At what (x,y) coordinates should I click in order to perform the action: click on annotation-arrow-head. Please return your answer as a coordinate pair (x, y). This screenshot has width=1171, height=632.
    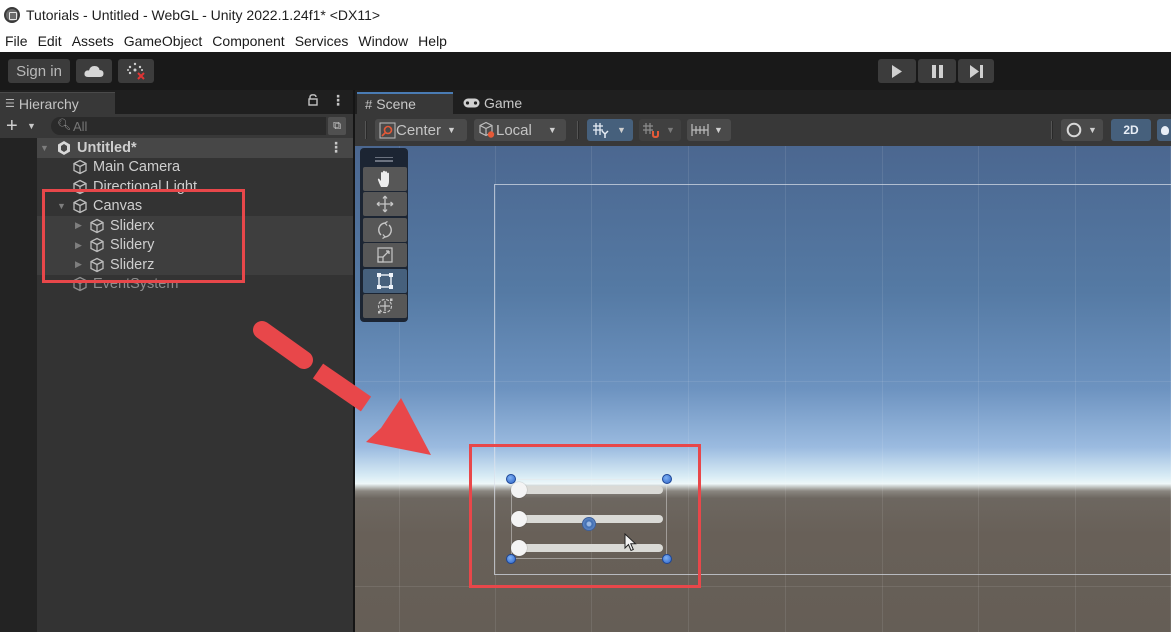
    Looking at the image, I should click on (398, 426).